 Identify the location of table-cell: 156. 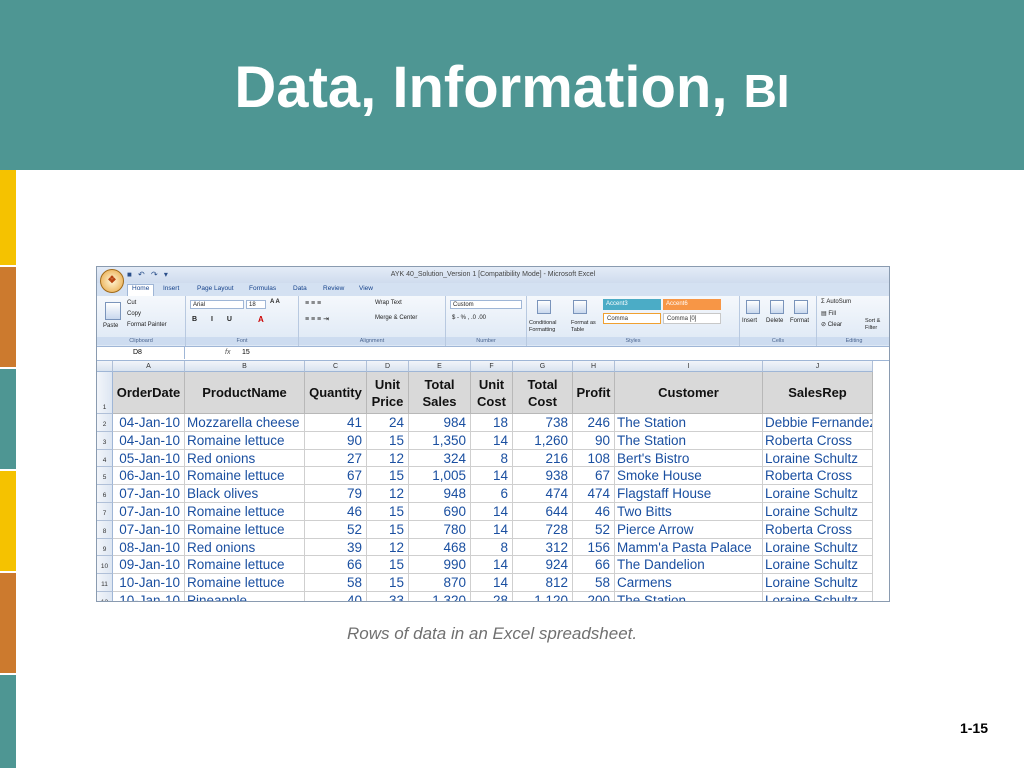
(594, 547).